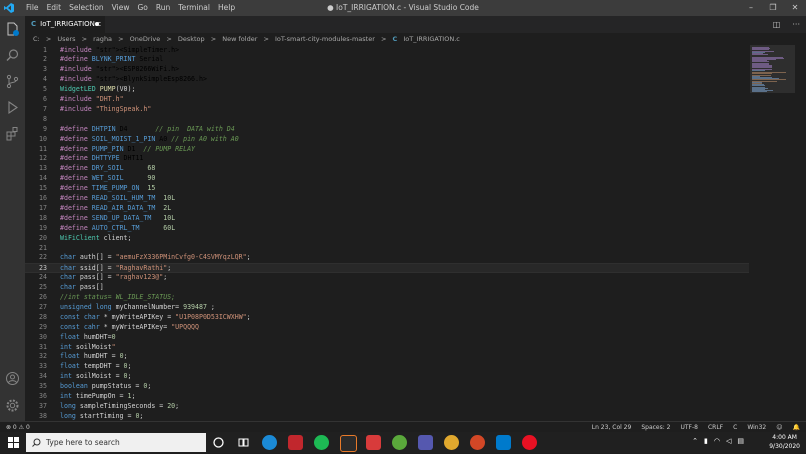  I want to click on extensions-icon, so click(12, 133).